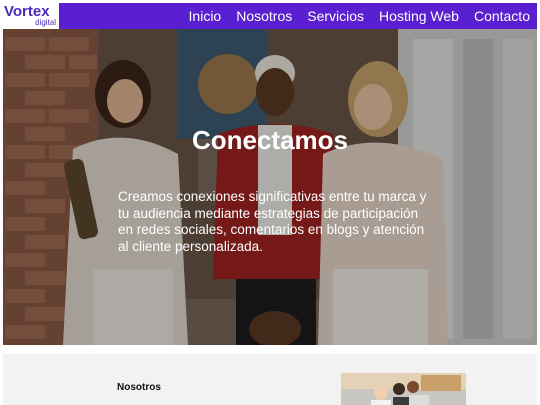 This screenshot has width=540, height=405. I want to click on about-image, so click(403, 389).